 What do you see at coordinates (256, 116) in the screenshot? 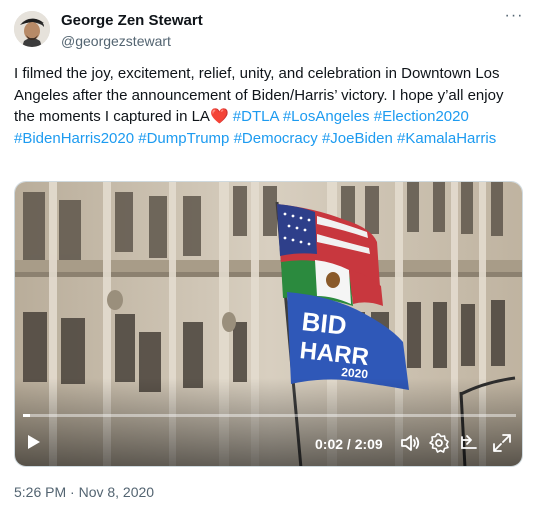
I see `hashtag-link: #DTLA` at bounding box center [256, 116].